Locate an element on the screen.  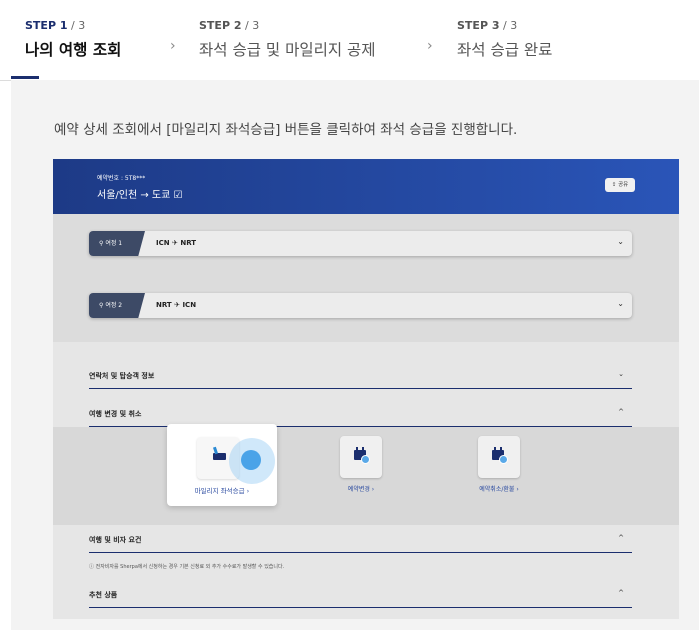
trip-2-route: NRT ✈ ICN is located at coordinates (176, 305).